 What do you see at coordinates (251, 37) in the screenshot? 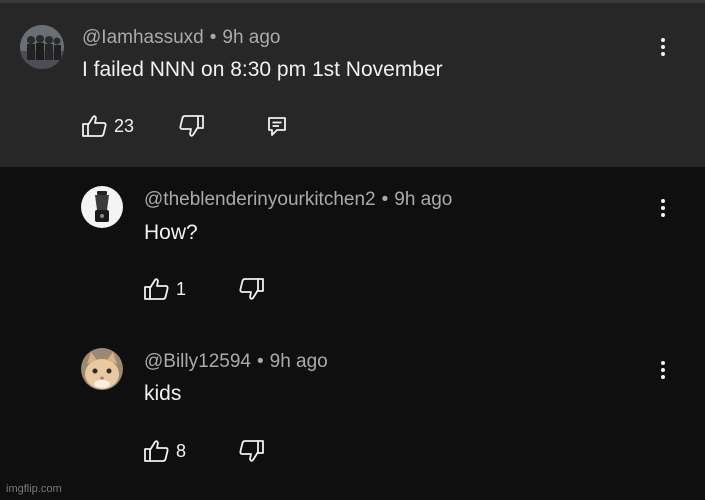
I see `comment-time: 9h ago` at bounding box center [251, 37].